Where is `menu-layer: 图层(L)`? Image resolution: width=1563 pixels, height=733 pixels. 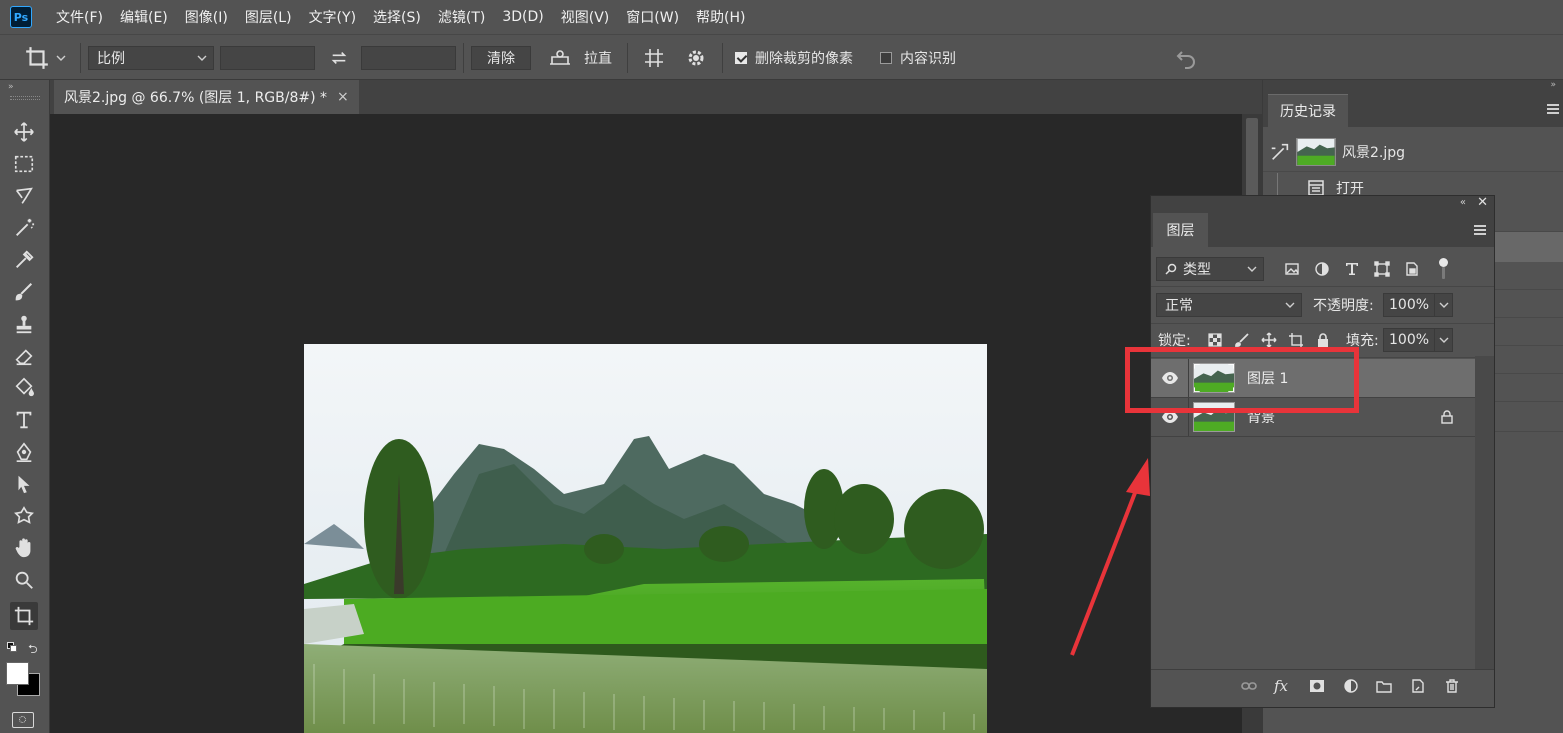 menu-layer: 图层(L) is located at coordinates (268, 17).